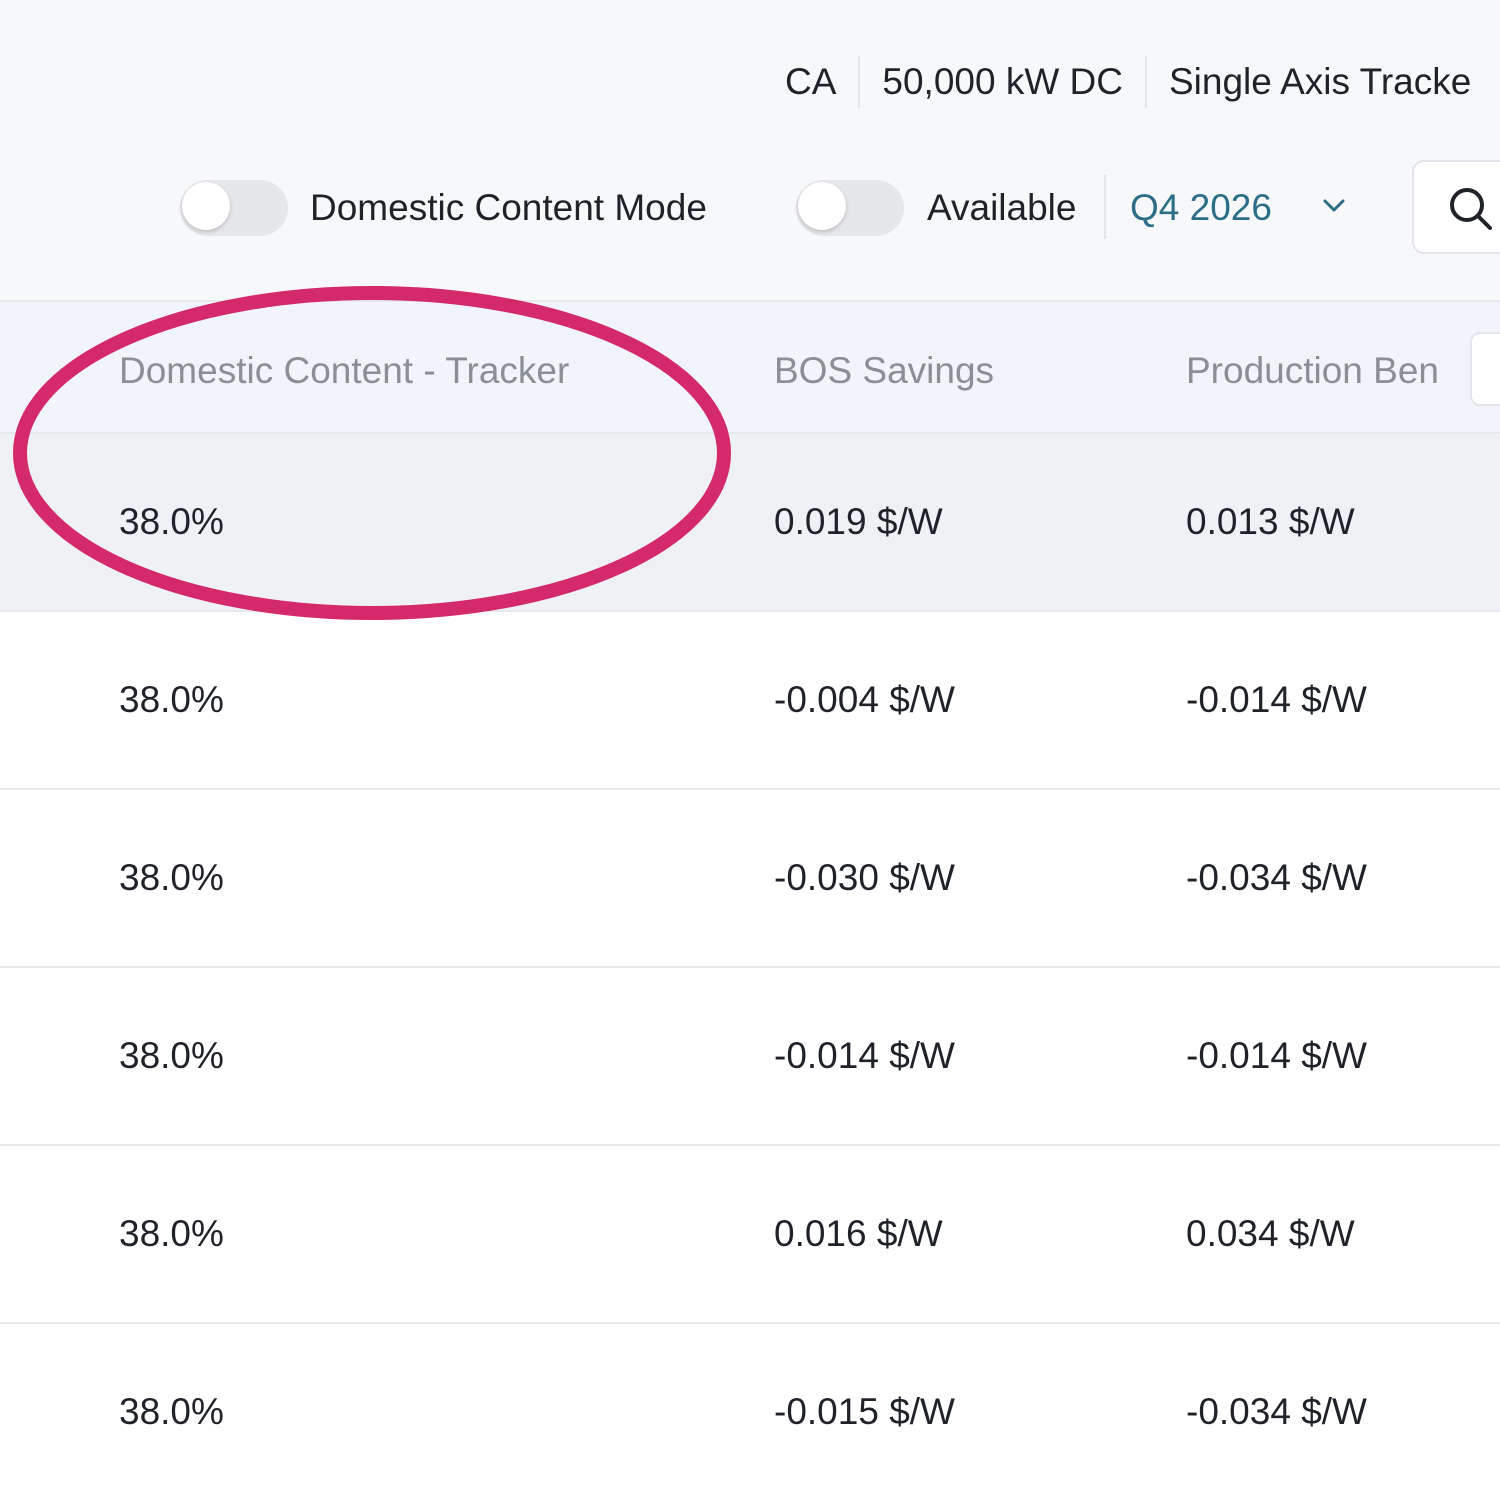  Describe the element at coordinates (850, 208) in the screenshot. I see `available-toggle` at that location.